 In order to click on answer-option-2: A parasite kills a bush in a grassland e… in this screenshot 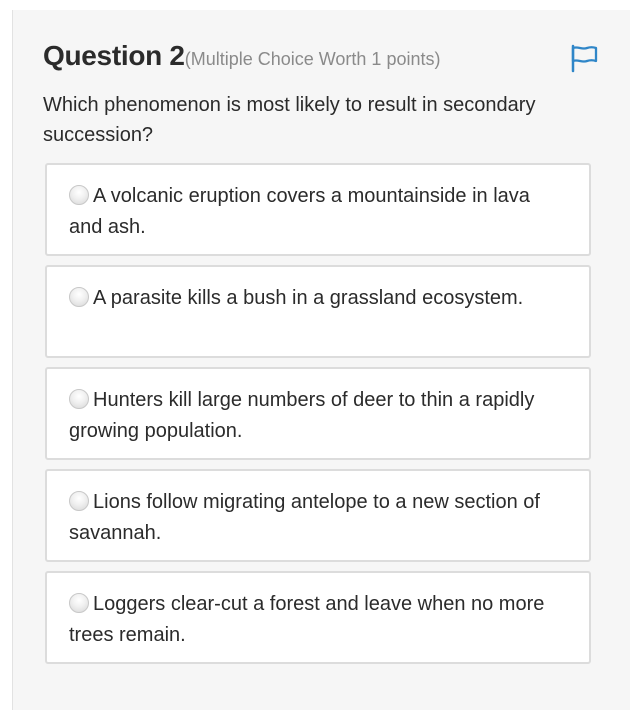, I will do `click(318, 311)`.